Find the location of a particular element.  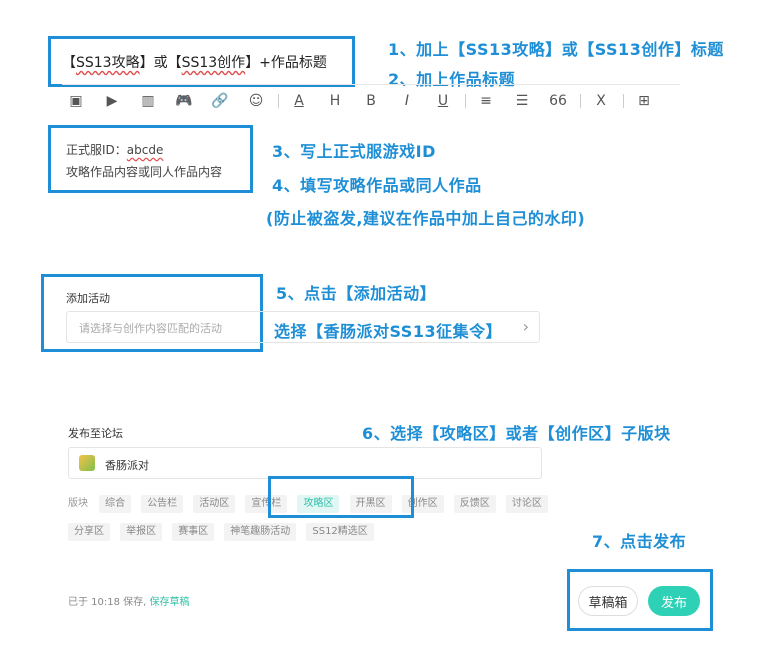

annotation-4: 4、填写攻略作品或同人作品 is located at coordinates (377, 185).